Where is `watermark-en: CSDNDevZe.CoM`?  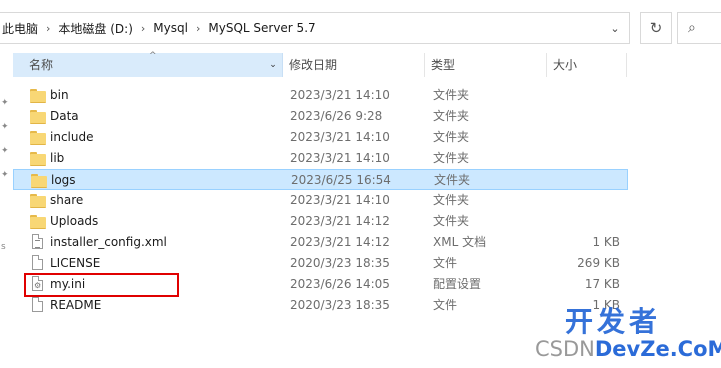 watermark-en: CSDNDevZe.CoM is located at coordinates (628, 349).